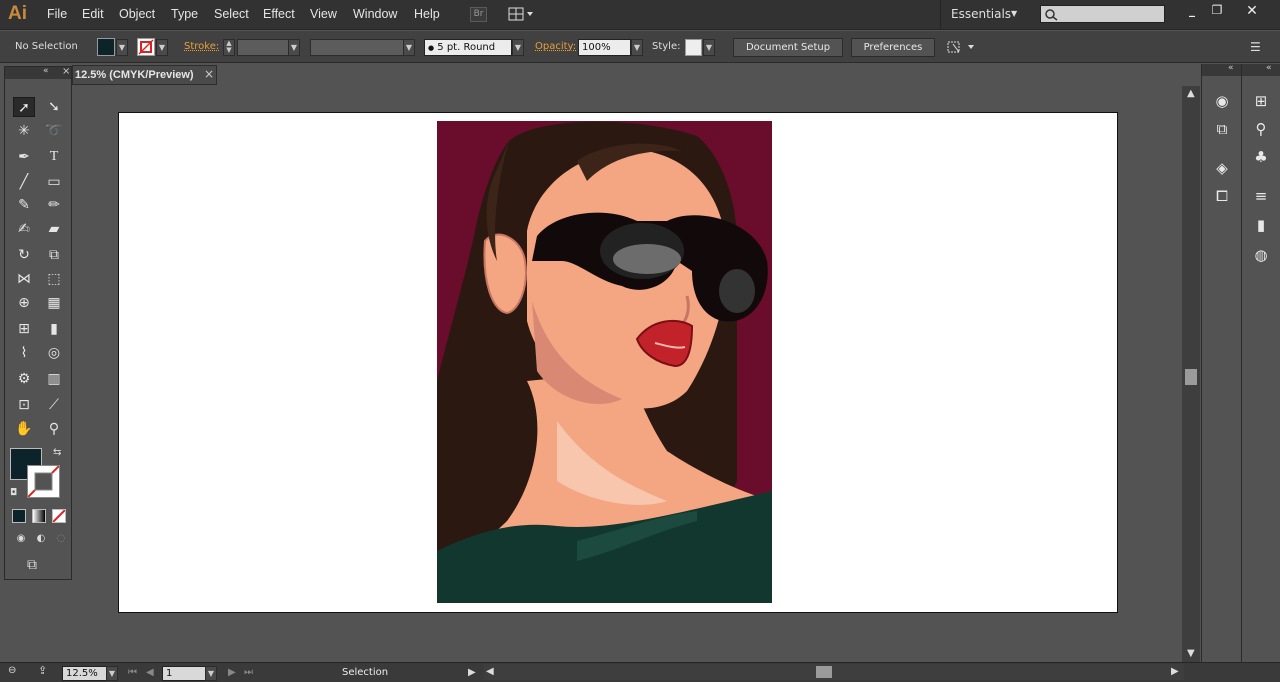  Describe the element at coordinates (468, 47) in the screenshot. I see `brush-definition: ● 5 pt. Round` at that location.